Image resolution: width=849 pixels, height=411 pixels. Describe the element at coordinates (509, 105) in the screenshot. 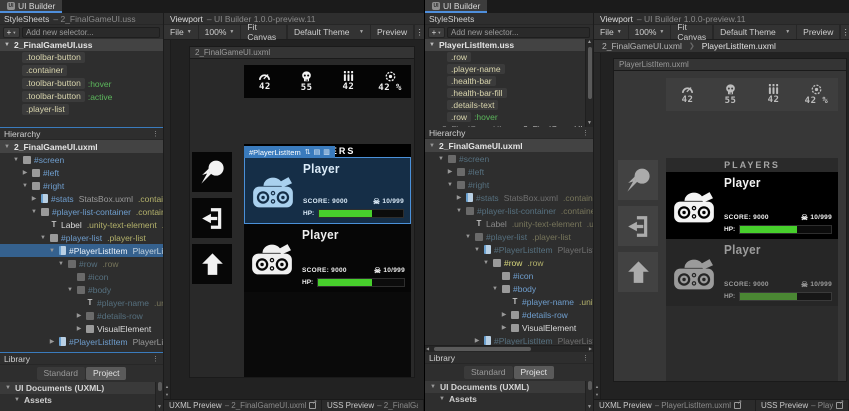

I see `uss-selector-row: .details-text` at that location.